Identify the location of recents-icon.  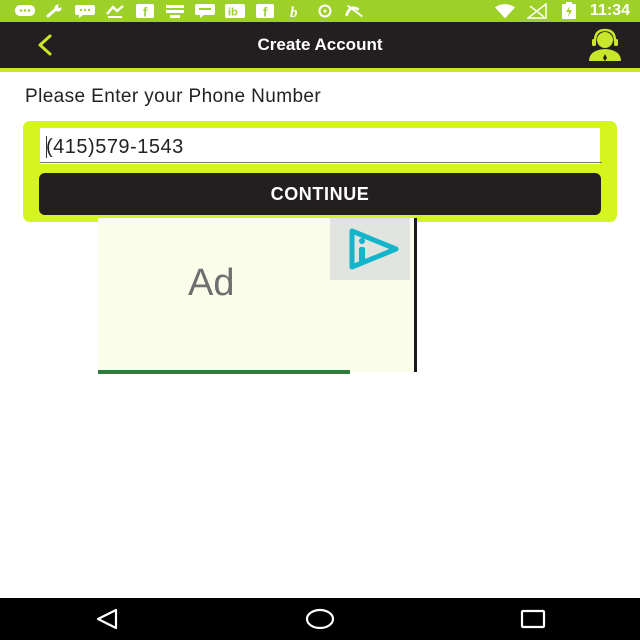
(533, 619).